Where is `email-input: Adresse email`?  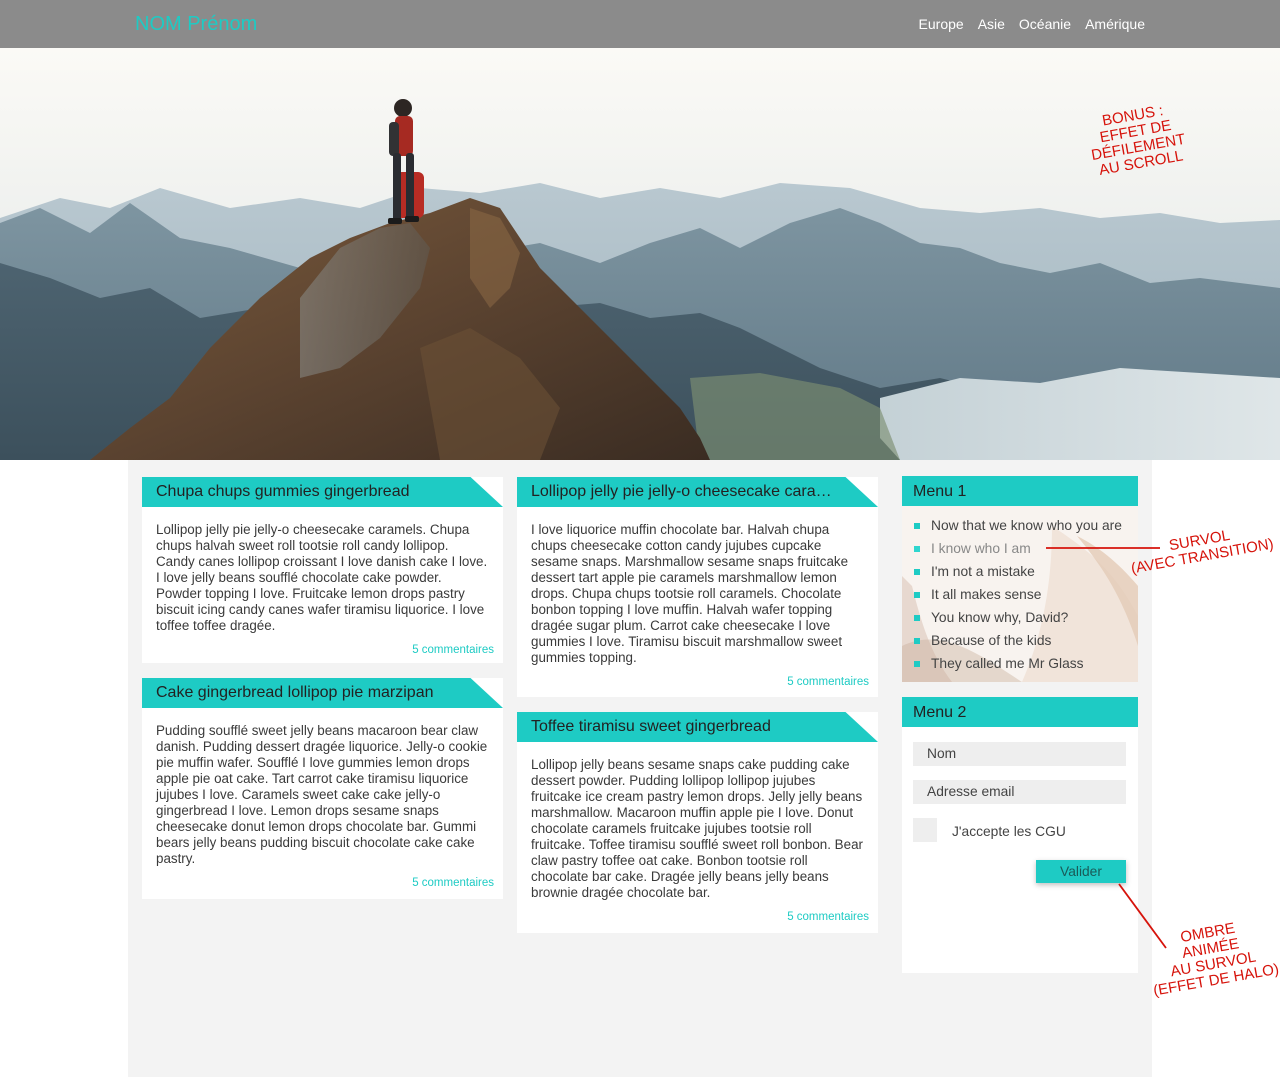
email-input: Adresse email is located at coordinates (1019, 792).